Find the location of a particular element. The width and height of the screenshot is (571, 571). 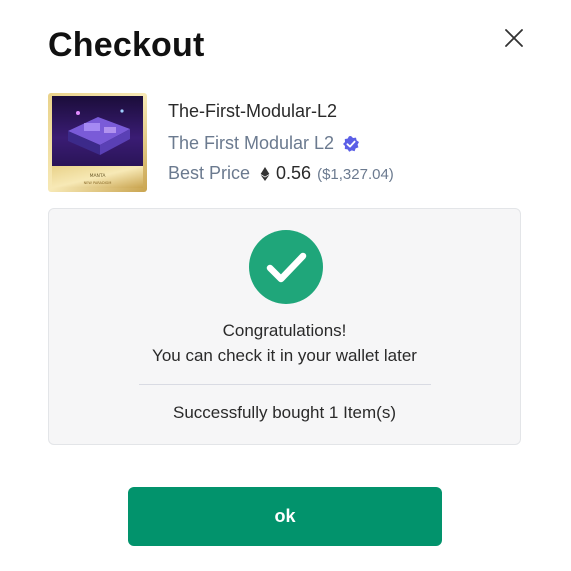

ok-button: ok is located at coordinates (285, 516).